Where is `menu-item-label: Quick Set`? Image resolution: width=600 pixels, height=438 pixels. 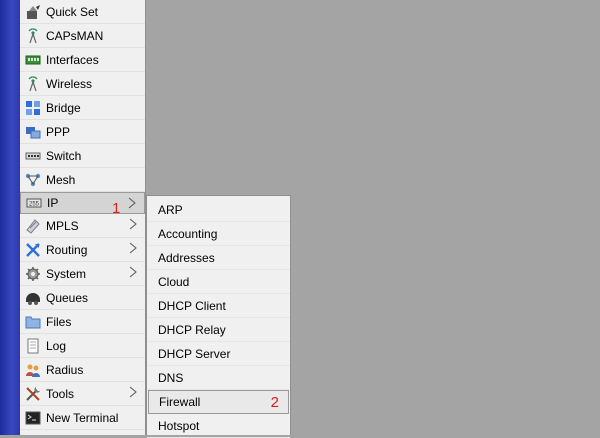 menu-item-label: Quick Set is located at coordinates (72, 11).